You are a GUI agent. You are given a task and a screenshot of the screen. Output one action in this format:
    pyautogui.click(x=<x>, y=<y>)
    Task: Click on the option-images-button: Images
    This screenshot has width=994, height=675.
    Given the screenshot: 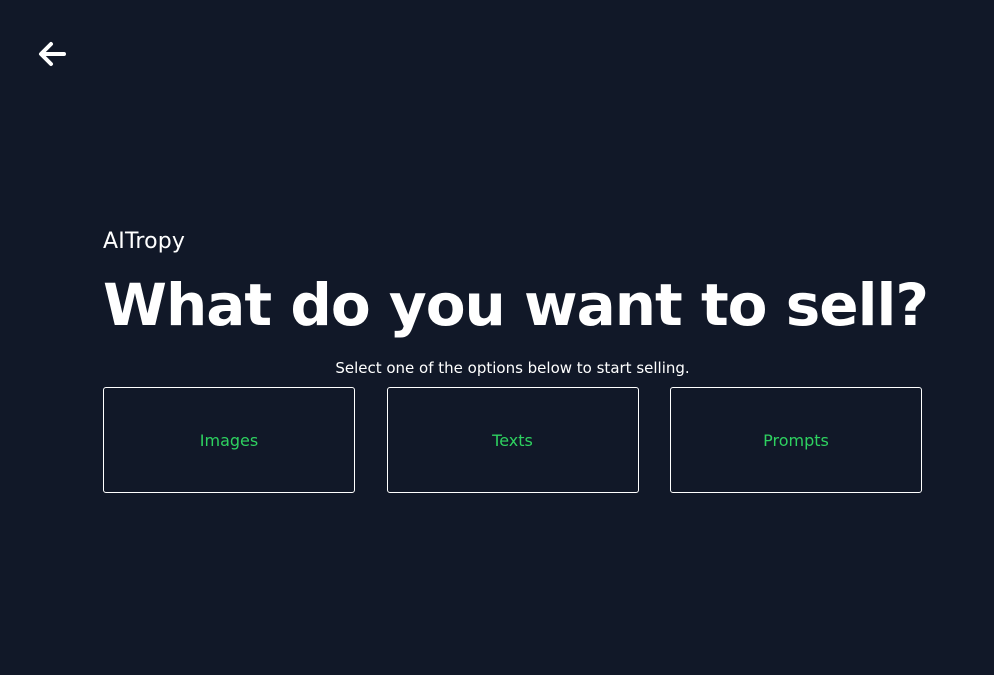 What is the action you would take?
    pyautogui.click(x=229, y=440)
    